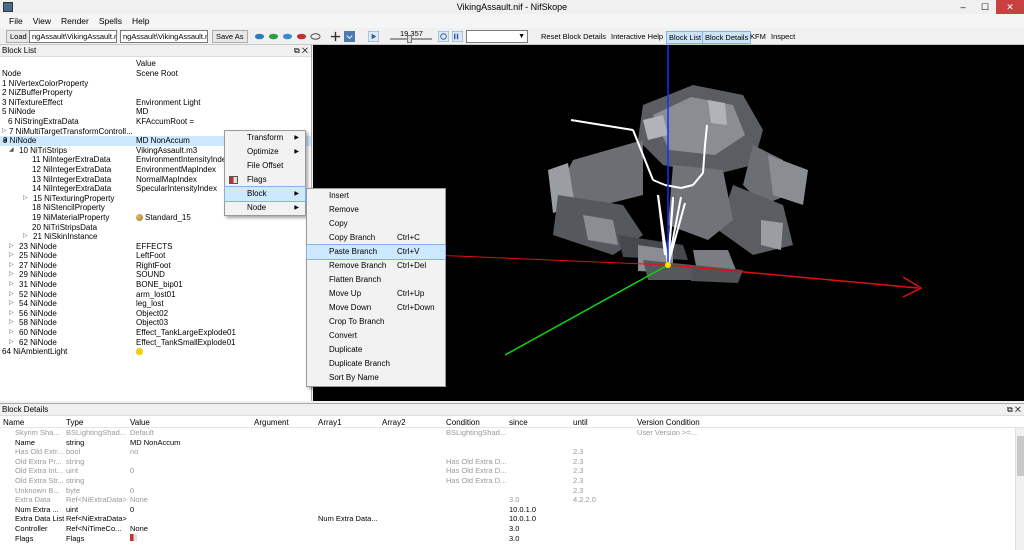 The width and height of the screenshot is (1024, 550). Describe the element at coordinates (140, 21) in the screenshot. I see `menu-help: Help` at that location.